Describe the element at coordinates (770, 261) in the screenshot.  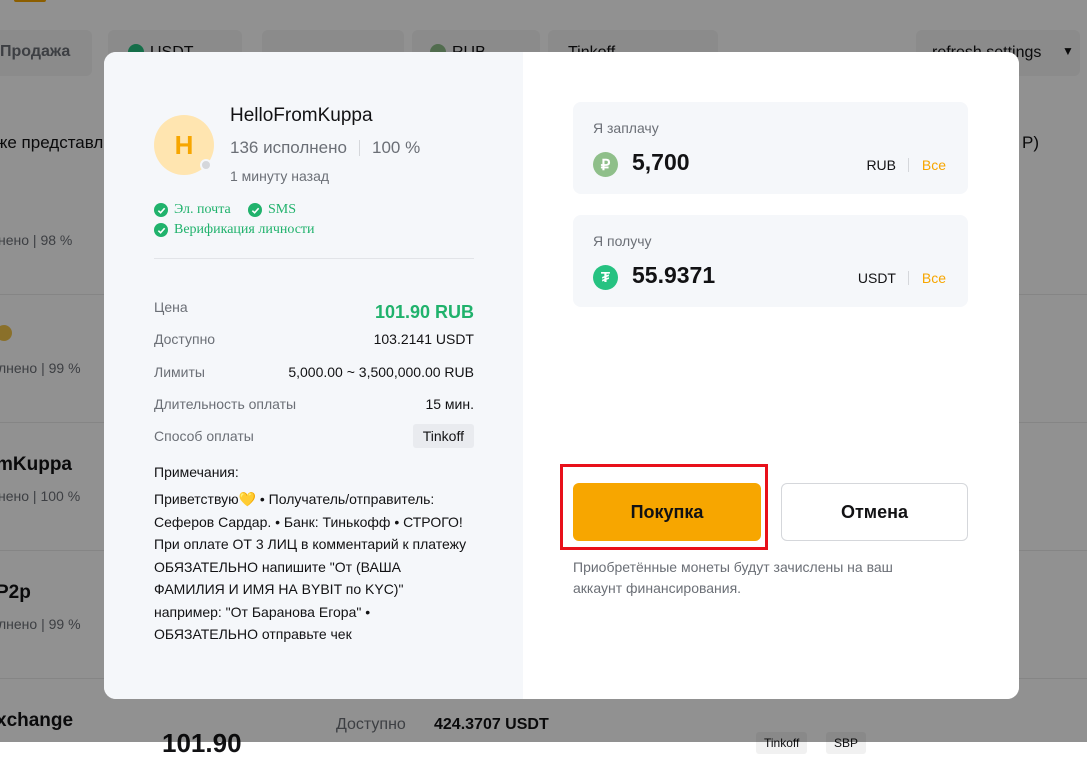
I see `receive-amount-box: Я получу ₮ 55.9371 USDT Все` at that location.